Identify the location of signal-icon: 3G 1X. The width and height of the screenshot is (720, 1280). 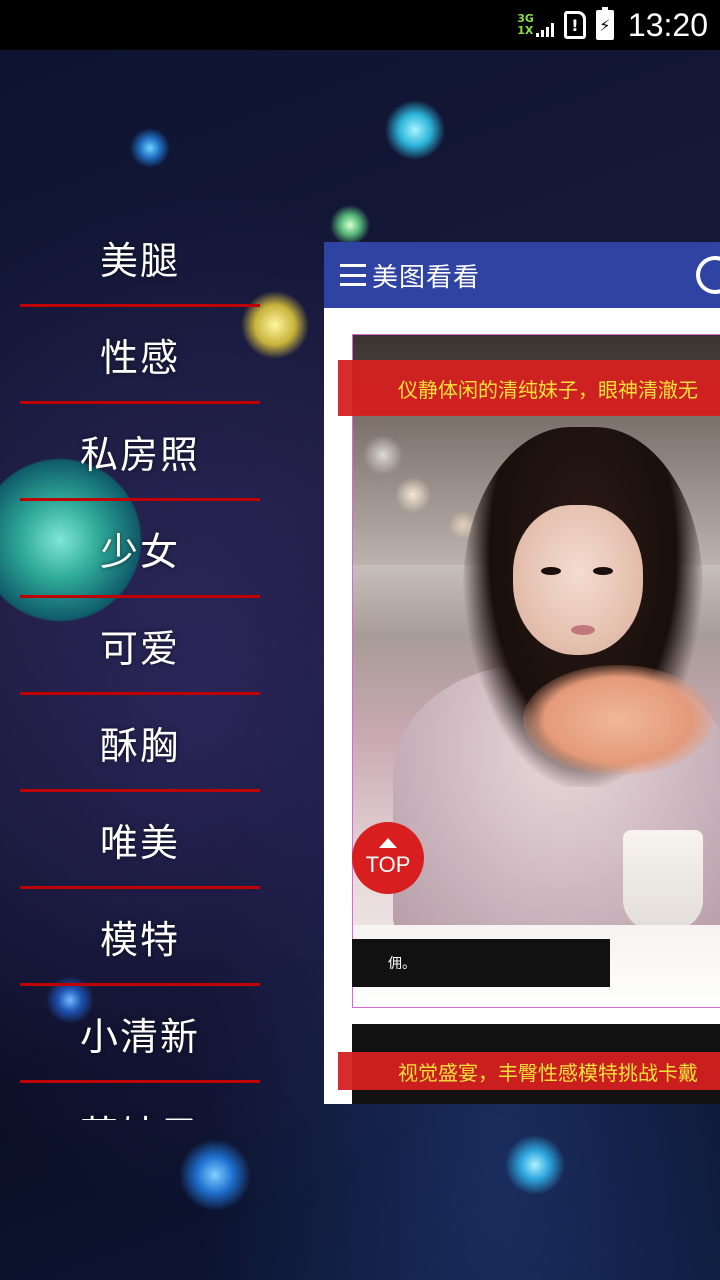
(535, 25).